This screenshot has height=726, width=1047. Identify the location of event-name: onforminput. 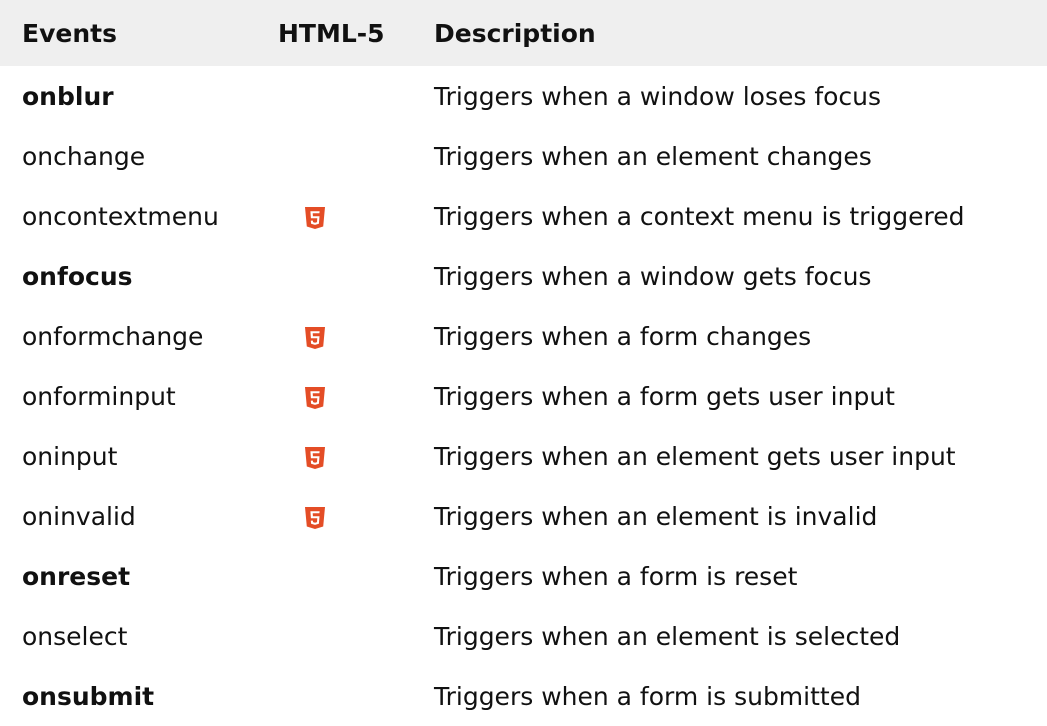
(99, 396).